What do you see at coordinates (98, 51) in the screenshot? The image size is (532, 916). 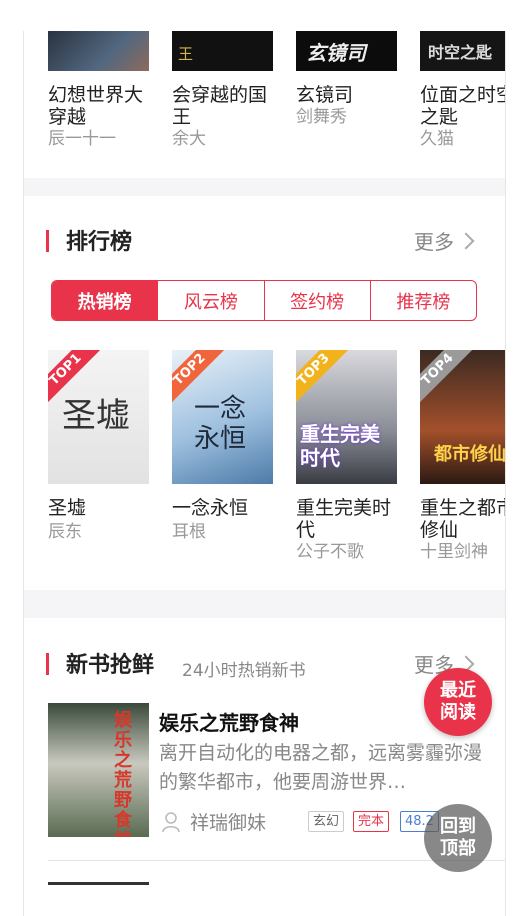 I see `book-cover` at bounding box center [98, 51].